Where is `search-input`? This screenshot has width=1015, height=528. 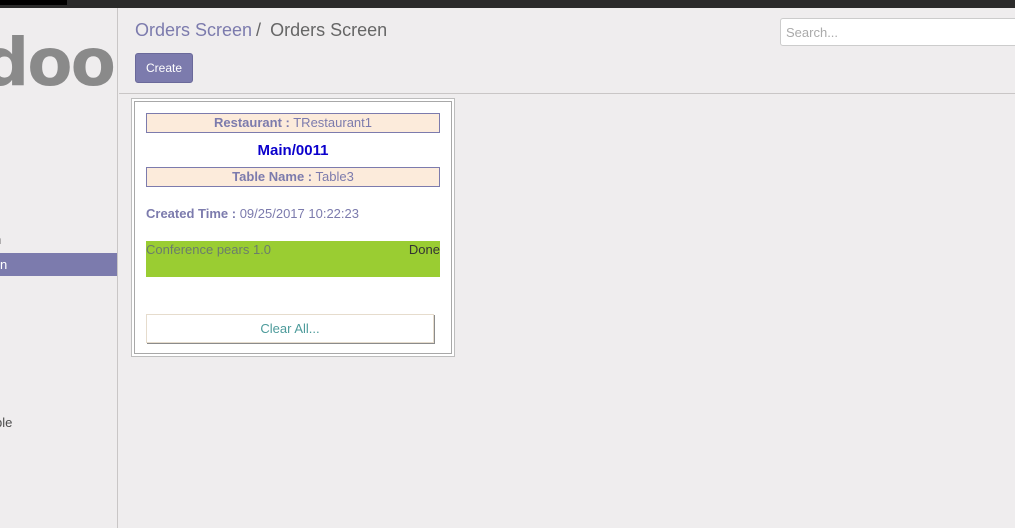 search-input is located at coordinates (897, 32).